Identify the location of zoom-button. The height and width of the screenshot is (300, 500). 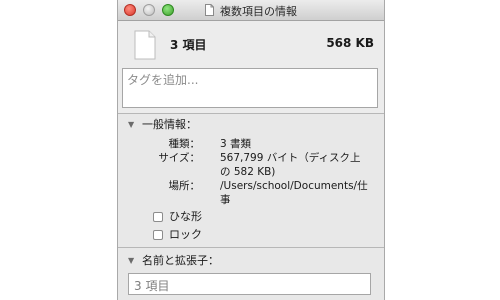
(168, 10).